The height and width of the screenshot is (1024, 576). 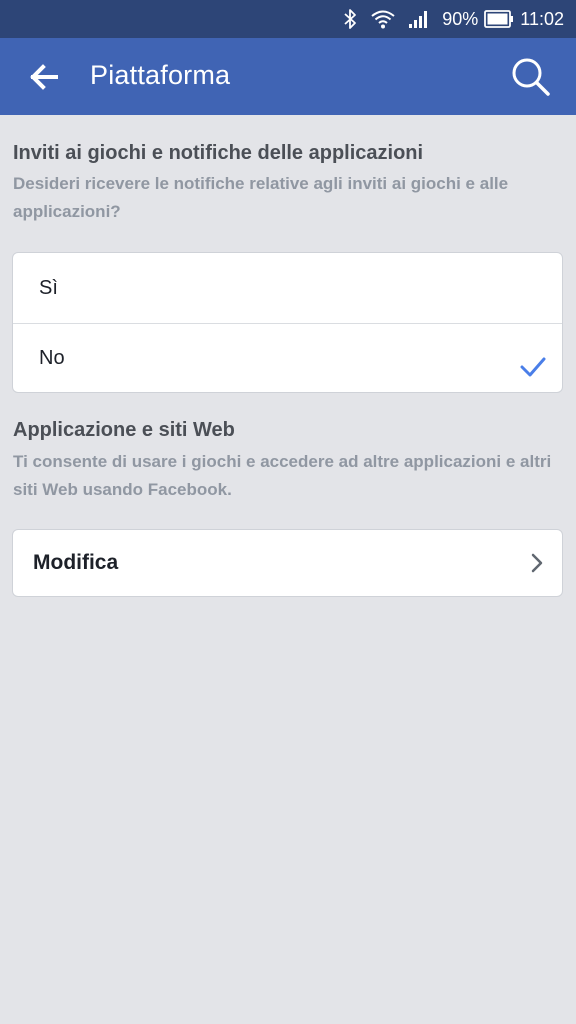 I want to click on battery-percent: 90%, so click(x=460, y=18).